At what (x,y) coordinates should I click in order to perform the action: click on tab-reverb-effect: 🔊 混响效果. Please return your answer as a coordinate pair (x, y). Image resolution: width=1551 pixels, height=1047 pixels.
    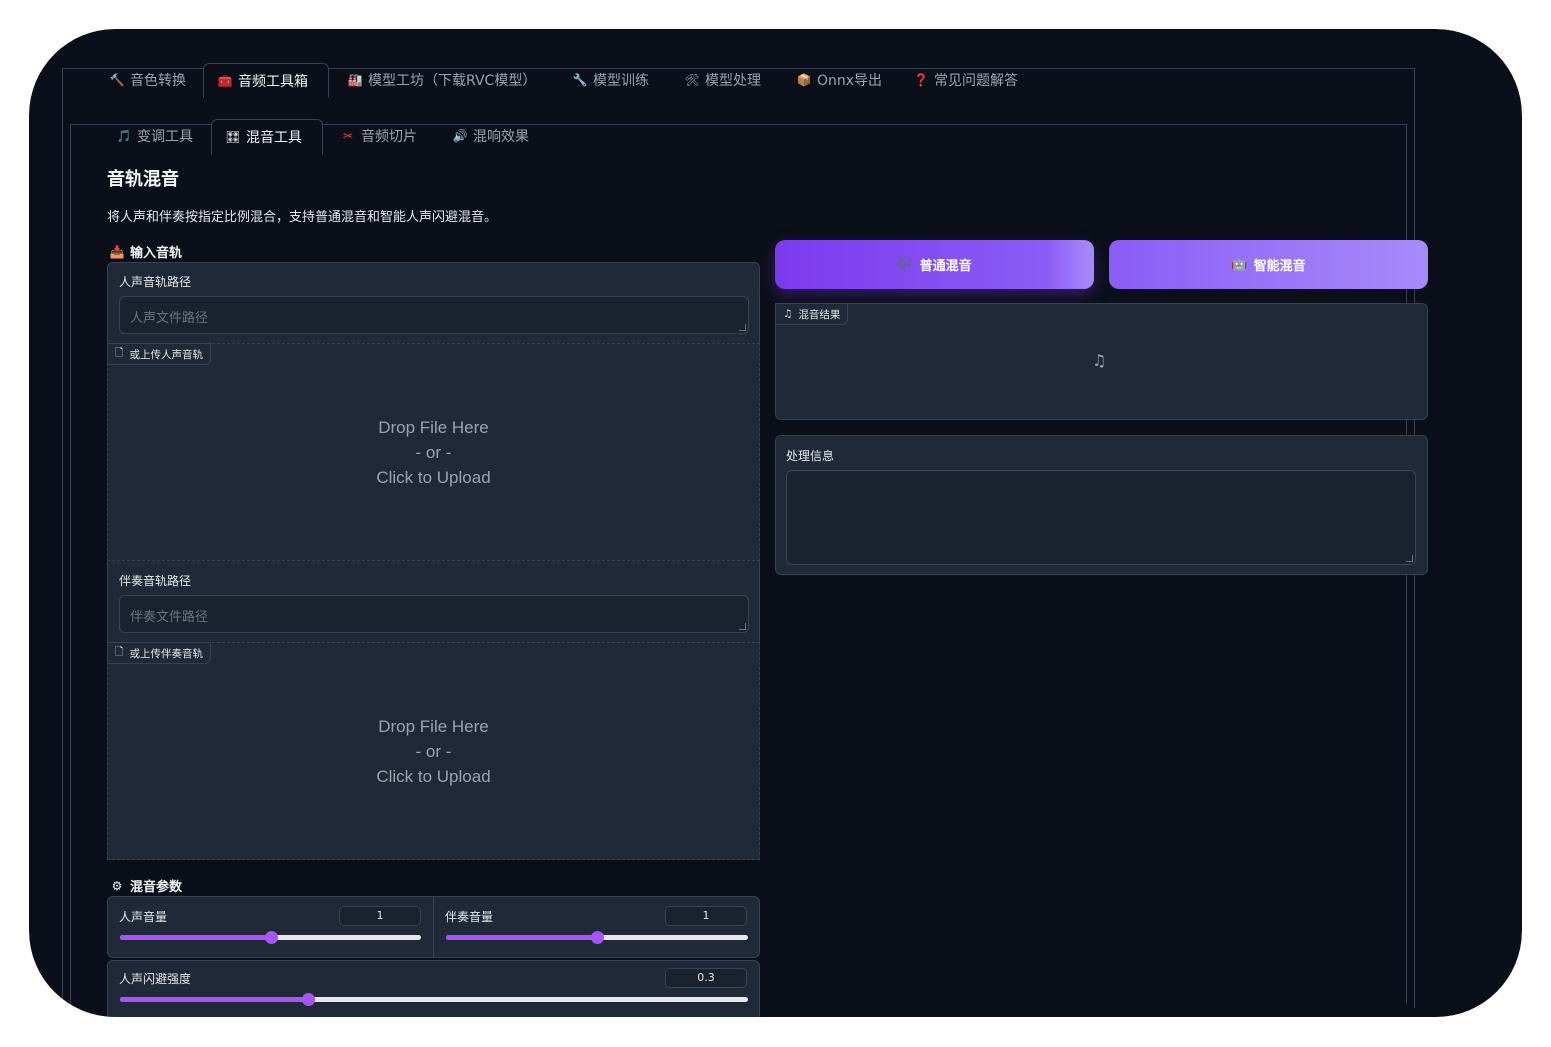
    Looking at the image, I should click on (491, 136).